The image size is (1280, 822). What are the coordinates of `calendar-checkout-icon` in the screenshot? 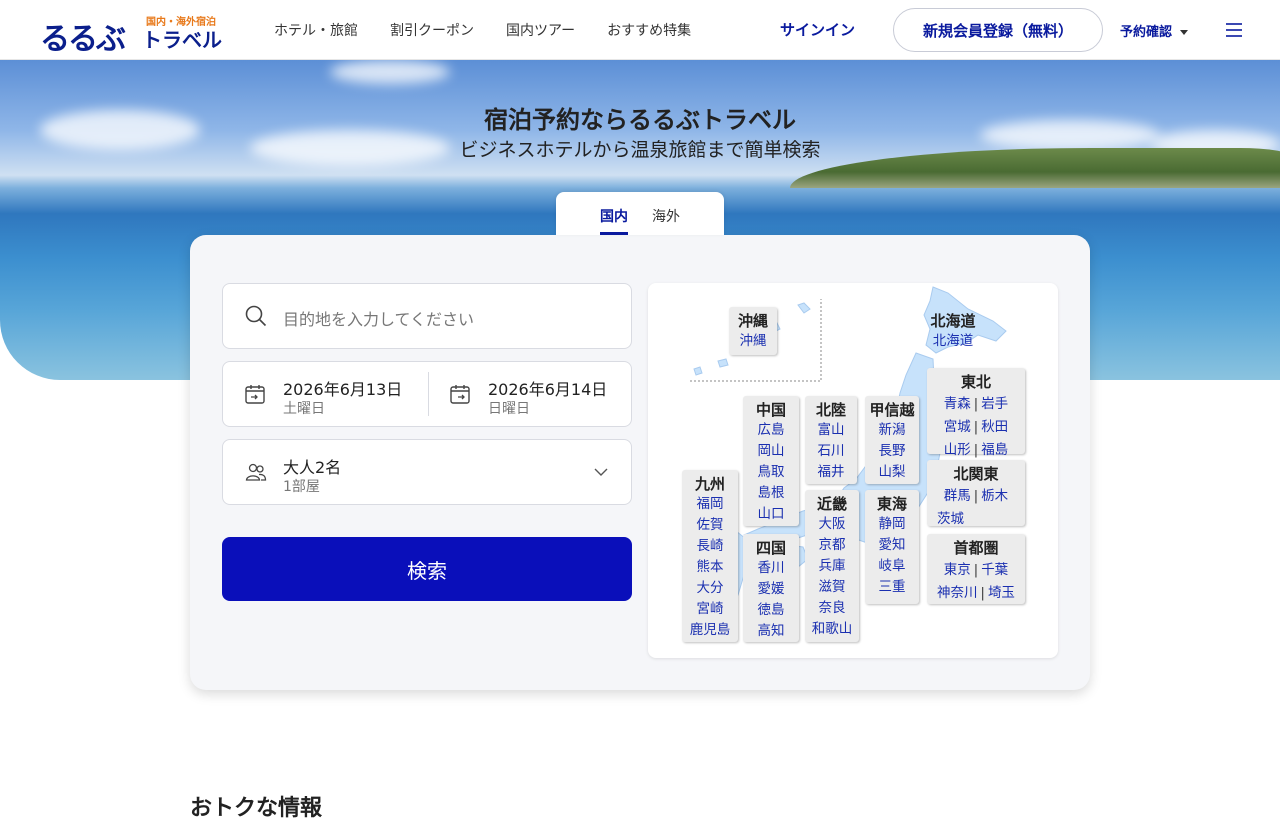 It's located at (460, 394).